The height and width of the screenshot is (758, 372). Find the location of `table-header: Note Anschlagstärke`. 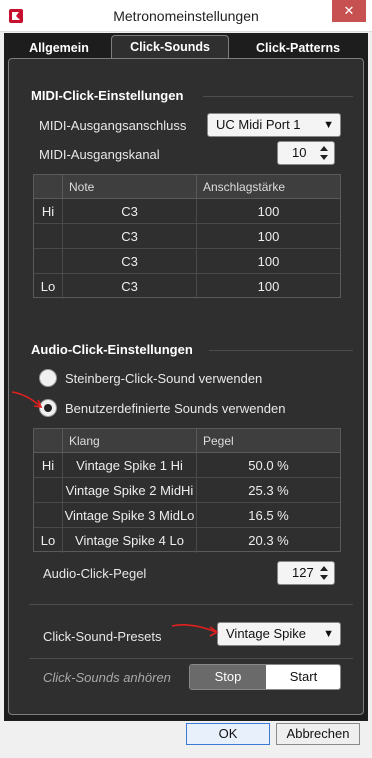

table-header: Note Anschlagstärke is located at coordinates (187, 187).